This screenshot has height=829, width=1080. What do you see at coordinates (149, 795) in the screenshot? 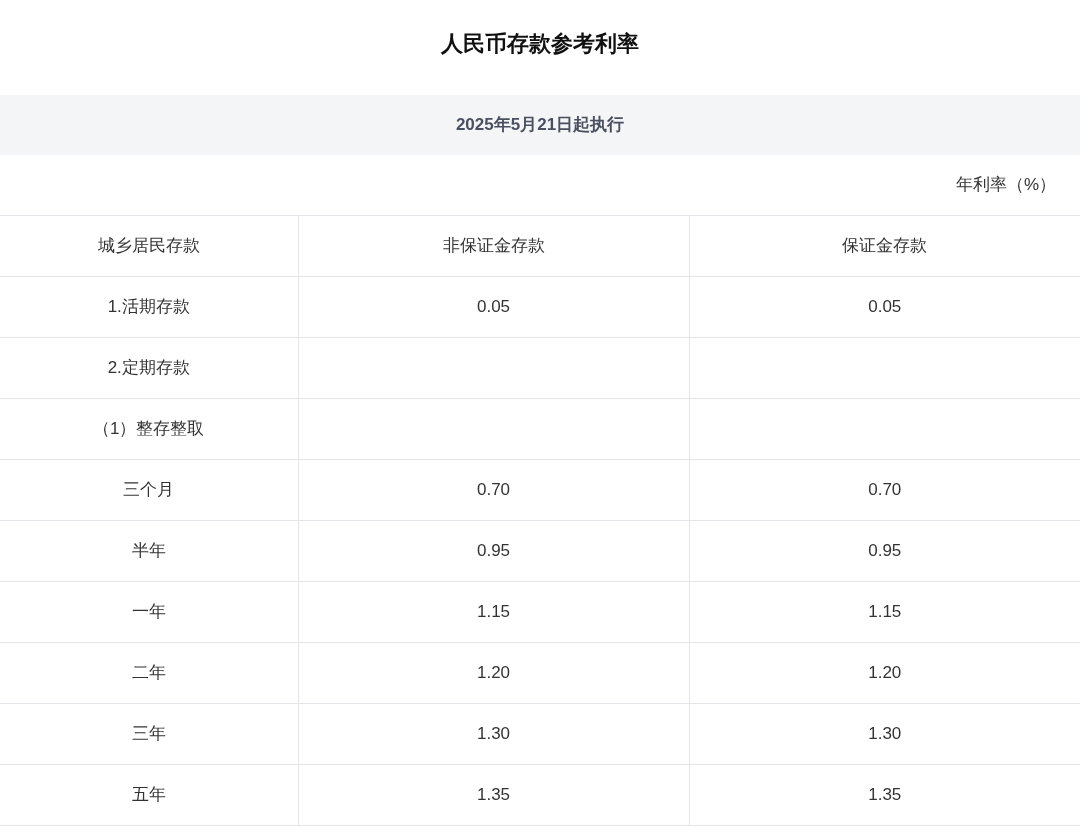
I see `table-cell: 五年` at bounding box center [149, 795].